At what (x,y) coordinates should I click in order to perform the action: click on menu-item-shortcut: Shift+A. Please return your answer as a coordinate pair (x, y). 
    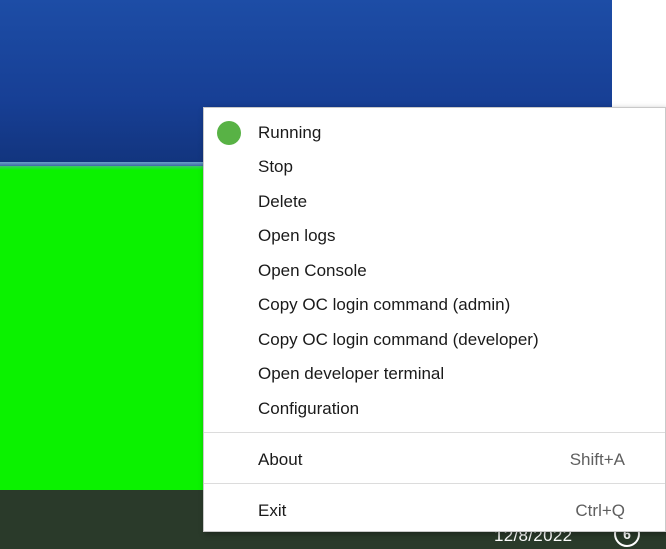
    Looking at the image, I should click on (597, 459).